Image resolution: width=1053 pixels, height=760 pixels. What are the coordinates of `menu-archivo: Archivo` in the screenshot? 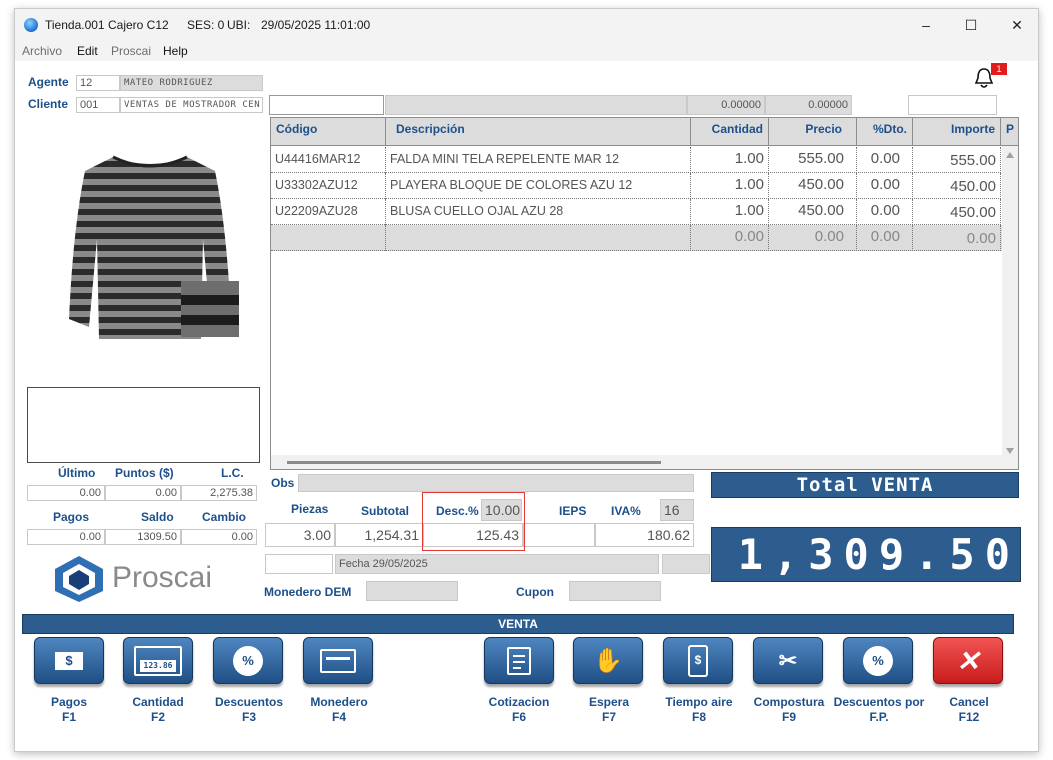 It's located at (42, 51).